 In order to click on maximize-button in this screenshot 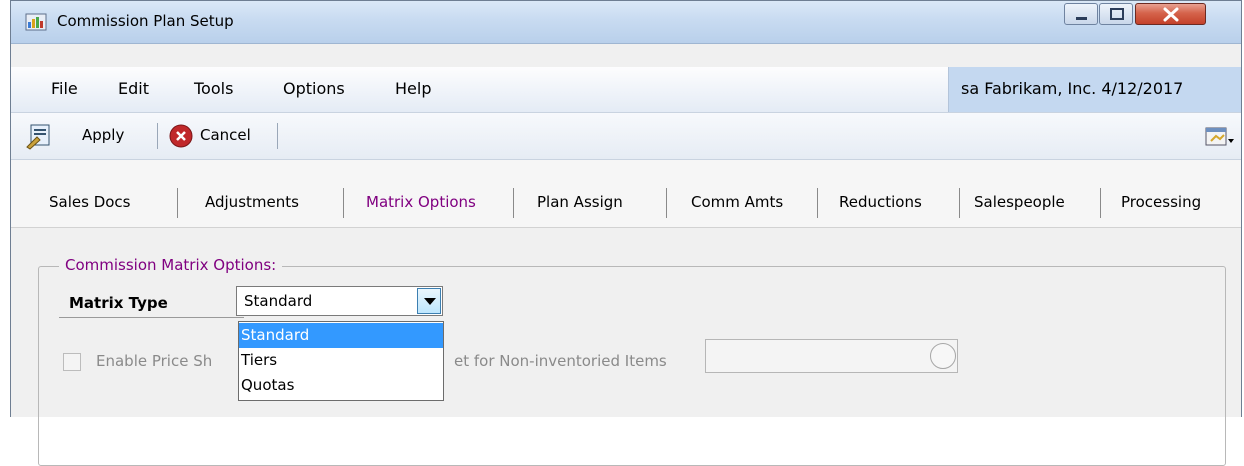, I will do `click(1116, 14)`.